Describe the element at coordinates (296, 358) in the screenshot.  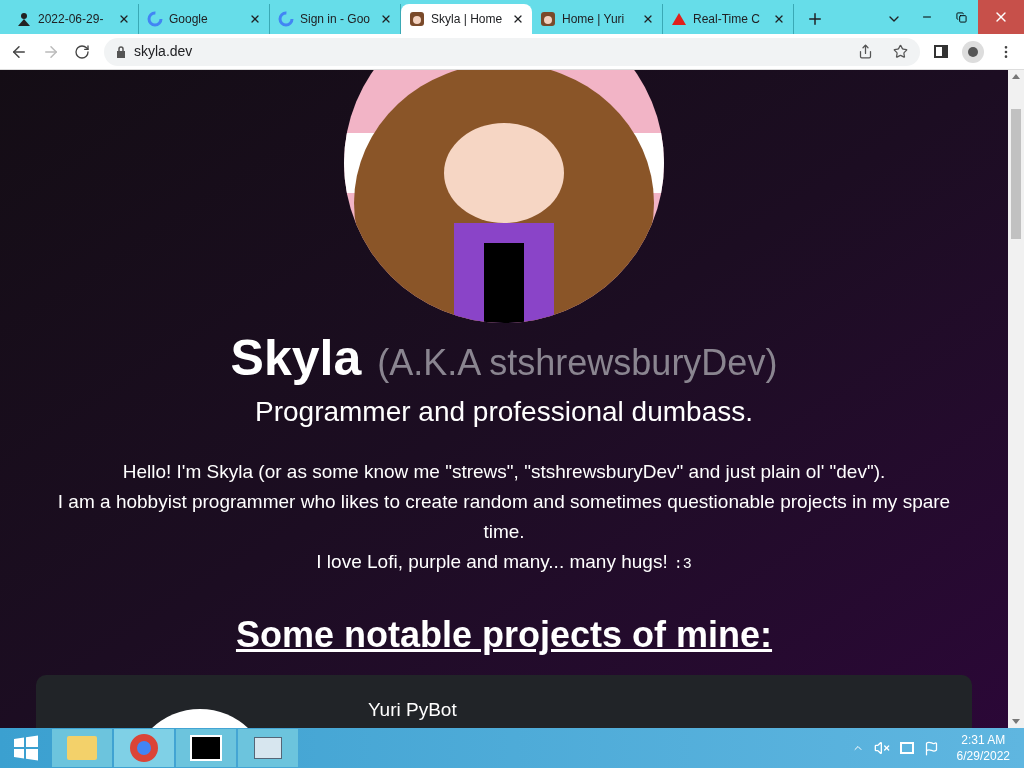
I see `profile-name: Skyla` at that location.